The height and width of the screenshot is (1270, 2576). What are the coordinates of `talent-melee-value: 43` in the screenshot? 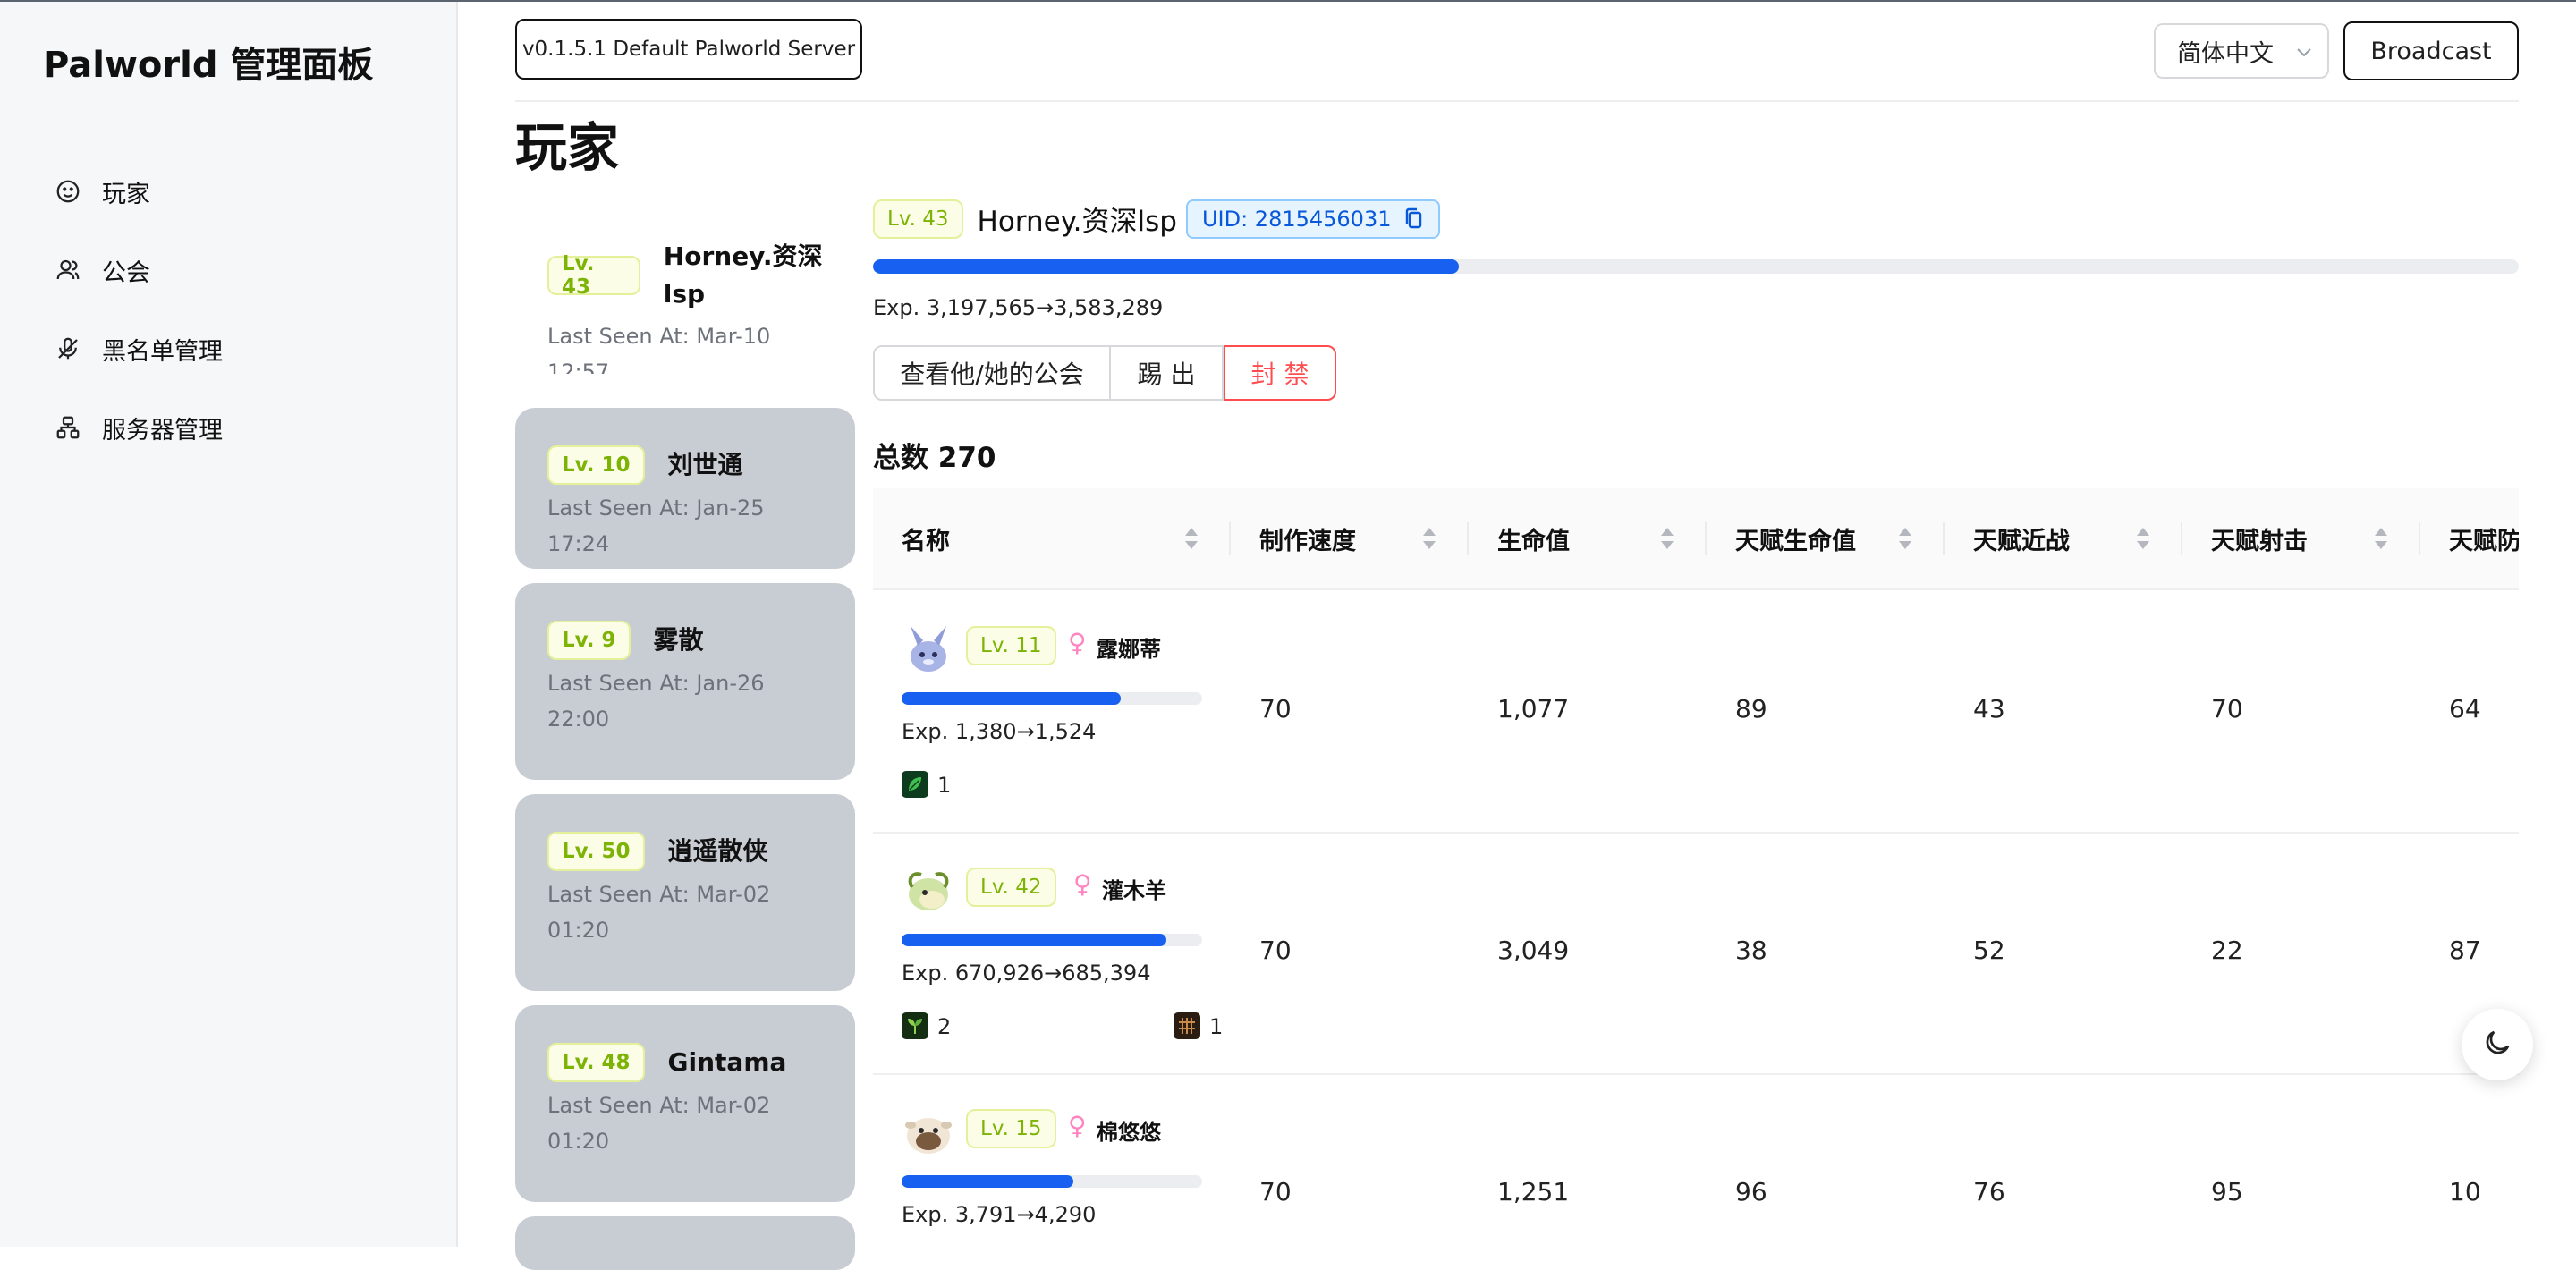 It's located at (1989, 709).